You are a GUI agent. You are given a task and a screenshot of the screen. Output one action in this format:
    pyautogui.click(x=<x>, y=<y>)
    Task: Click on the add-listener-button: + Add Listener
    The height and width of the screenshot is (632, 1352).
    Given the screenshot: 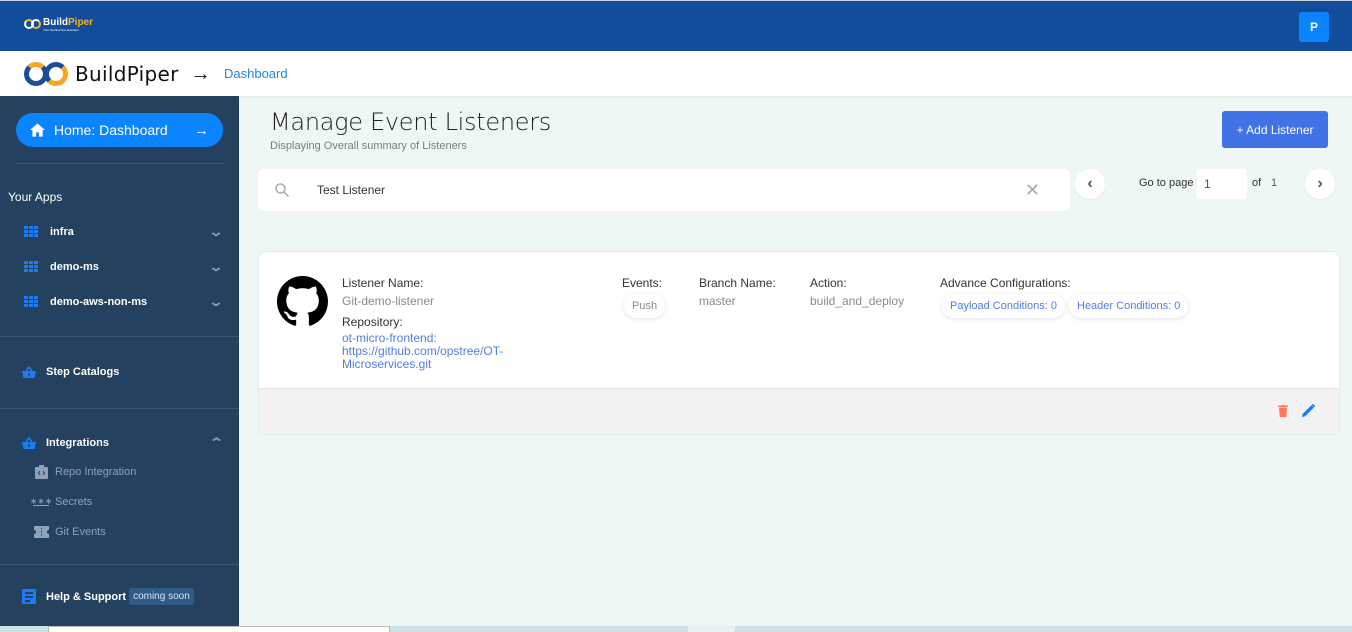 What is the action you would take?
    pyautogui.click(x=1275, y=129)
    